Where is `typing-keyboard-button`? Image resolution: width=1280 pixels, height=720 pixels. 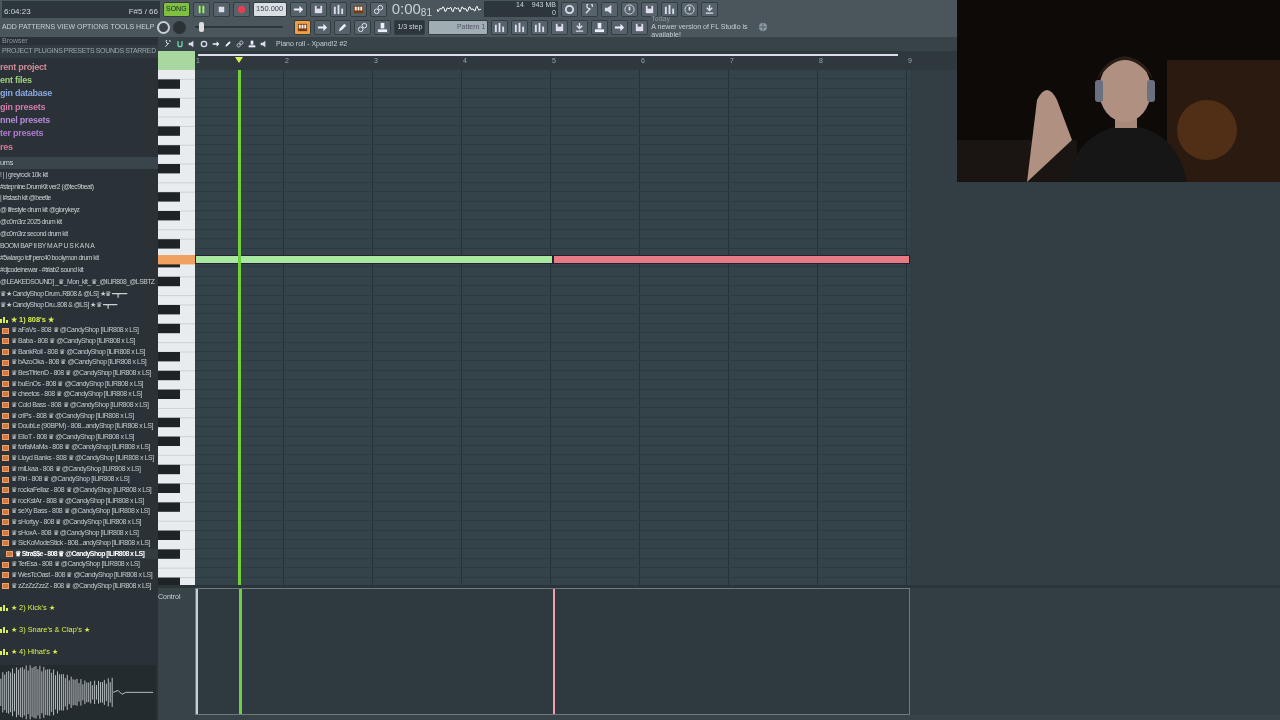
typing-keyboard-button is located at coordinates (303, 27).